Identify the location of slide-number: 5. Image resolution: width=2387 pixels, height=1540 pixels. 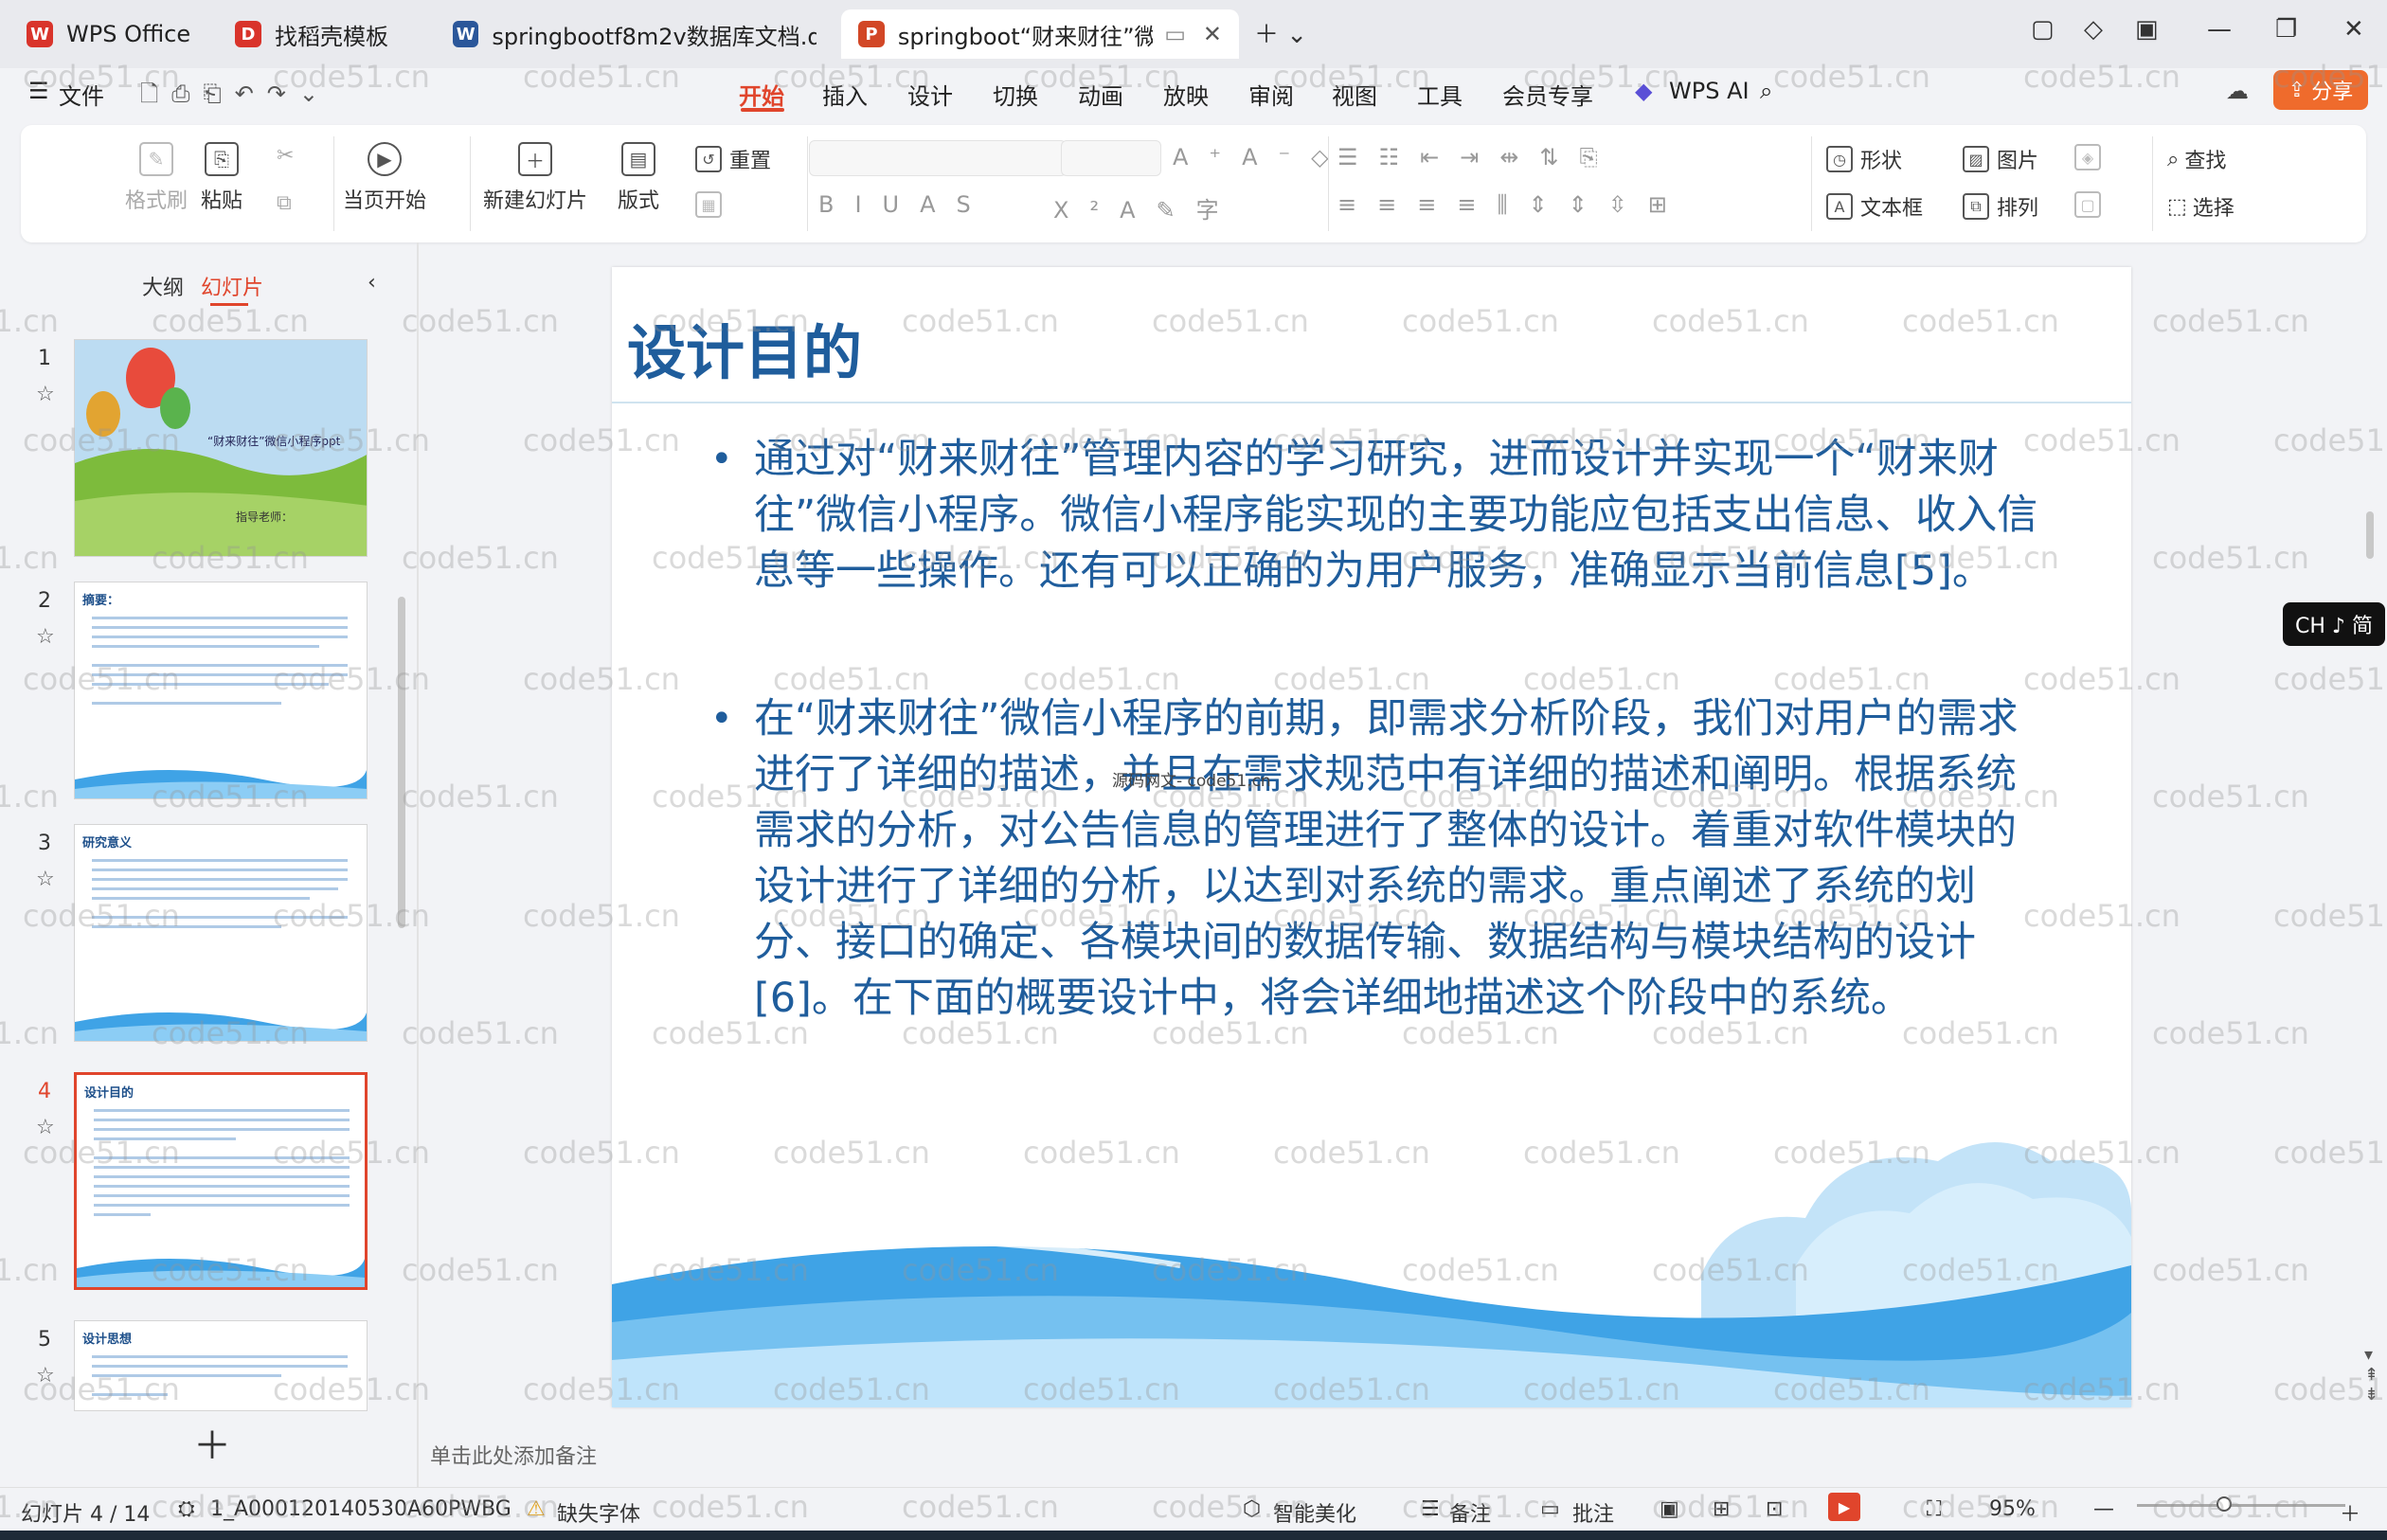
(44, 1340).